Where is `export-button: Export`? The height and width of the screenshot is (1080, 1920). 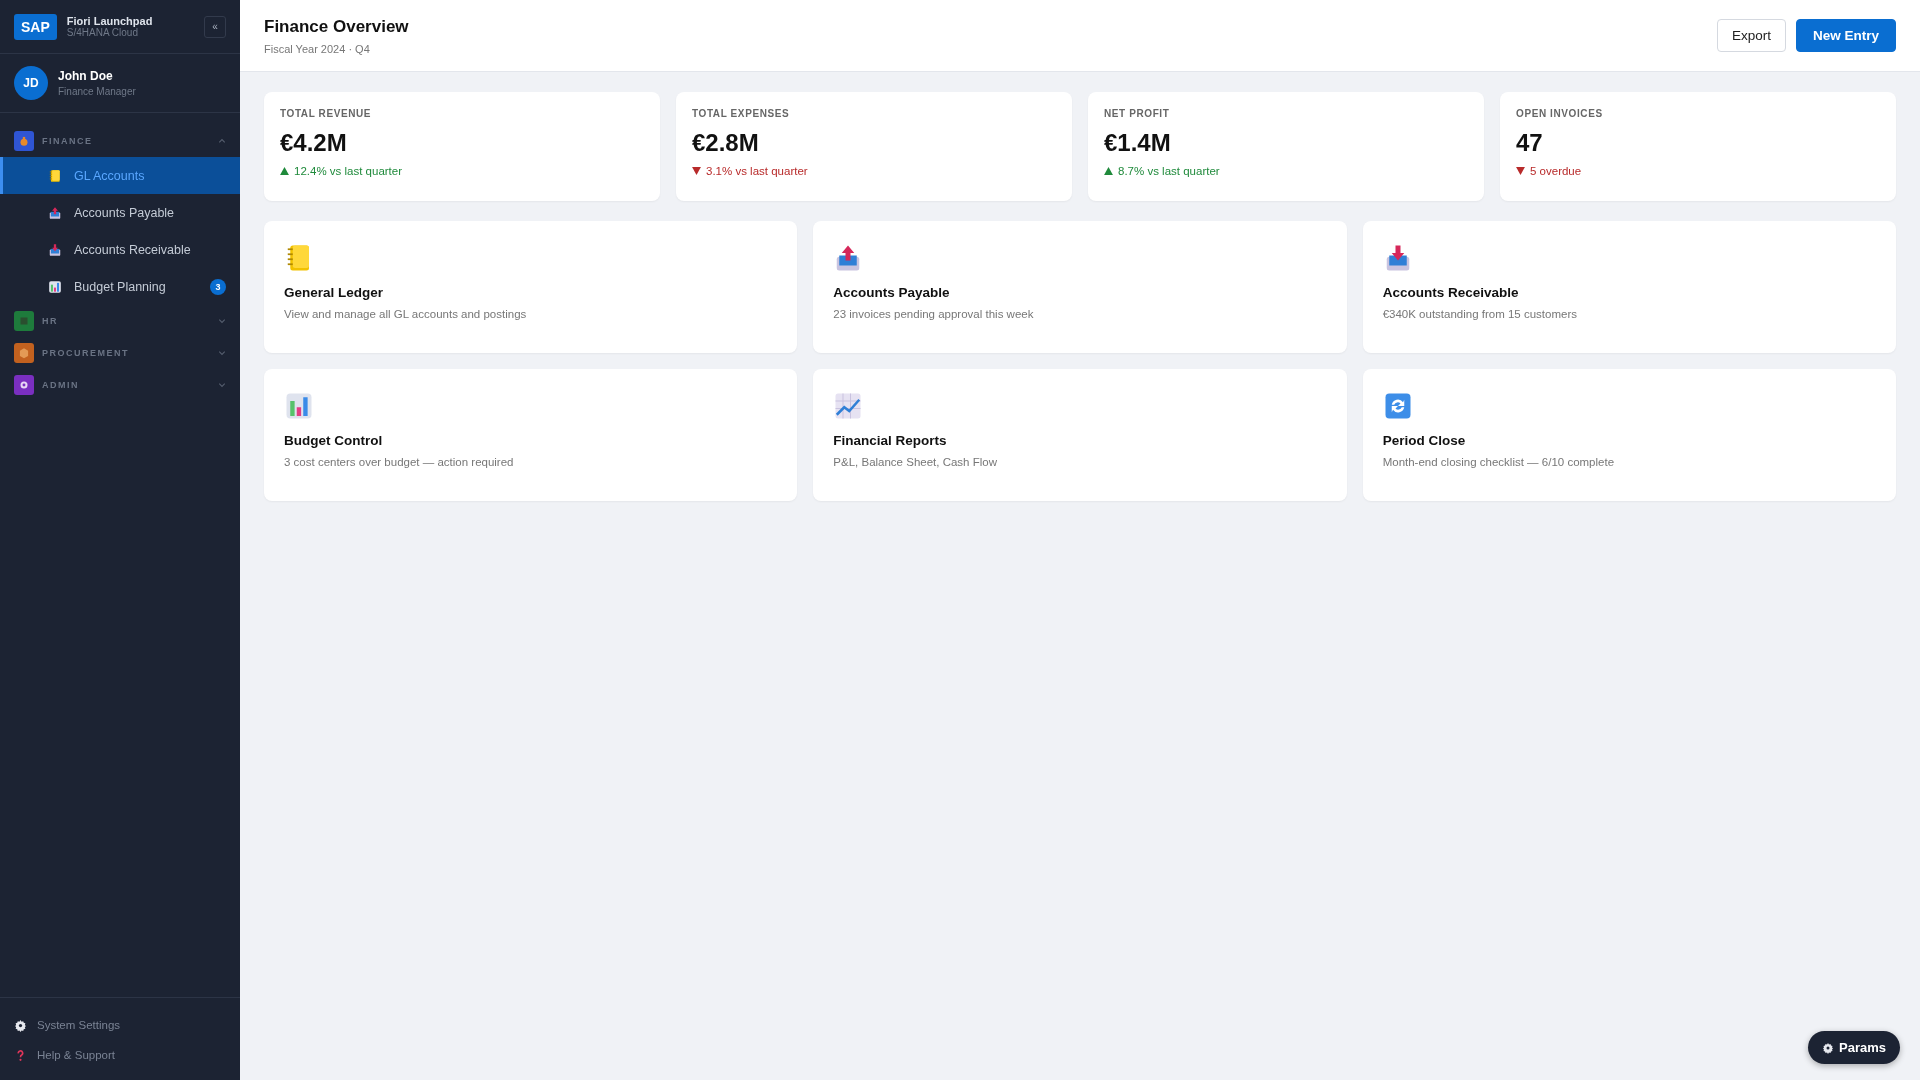
export-button: Export is located at coordinates (1751, 35).